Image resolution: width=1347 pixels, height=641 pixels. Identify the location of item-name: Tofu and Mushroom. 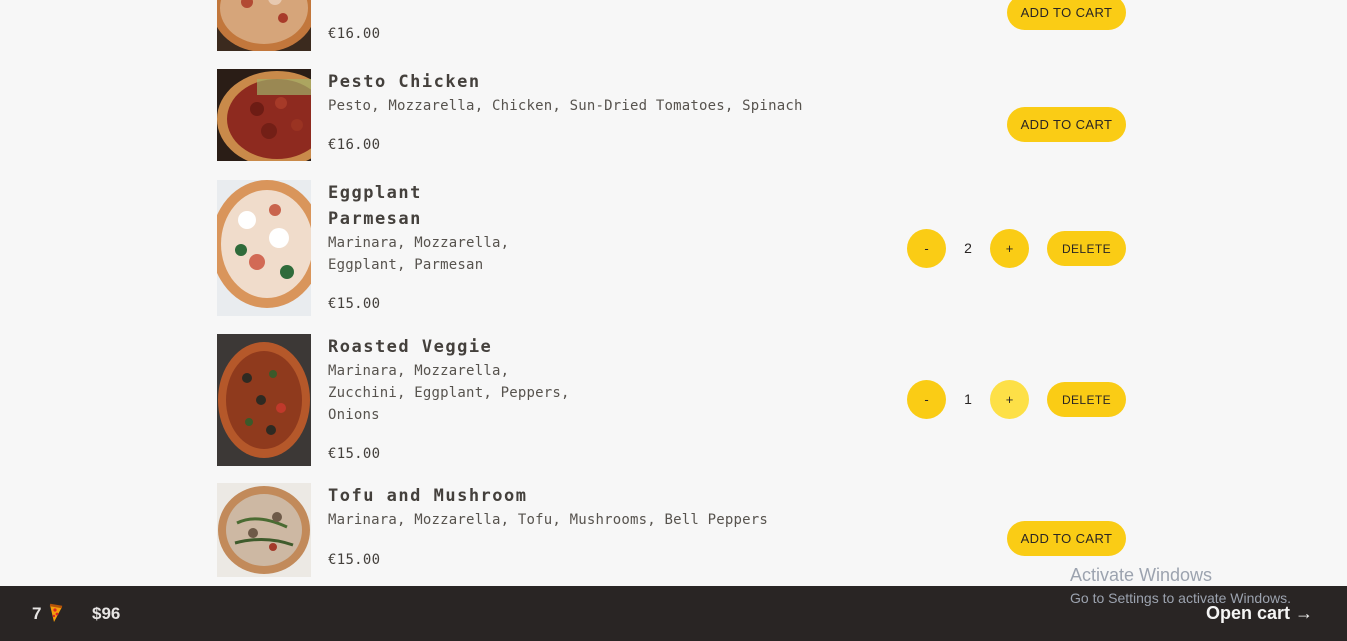
(428, 496).